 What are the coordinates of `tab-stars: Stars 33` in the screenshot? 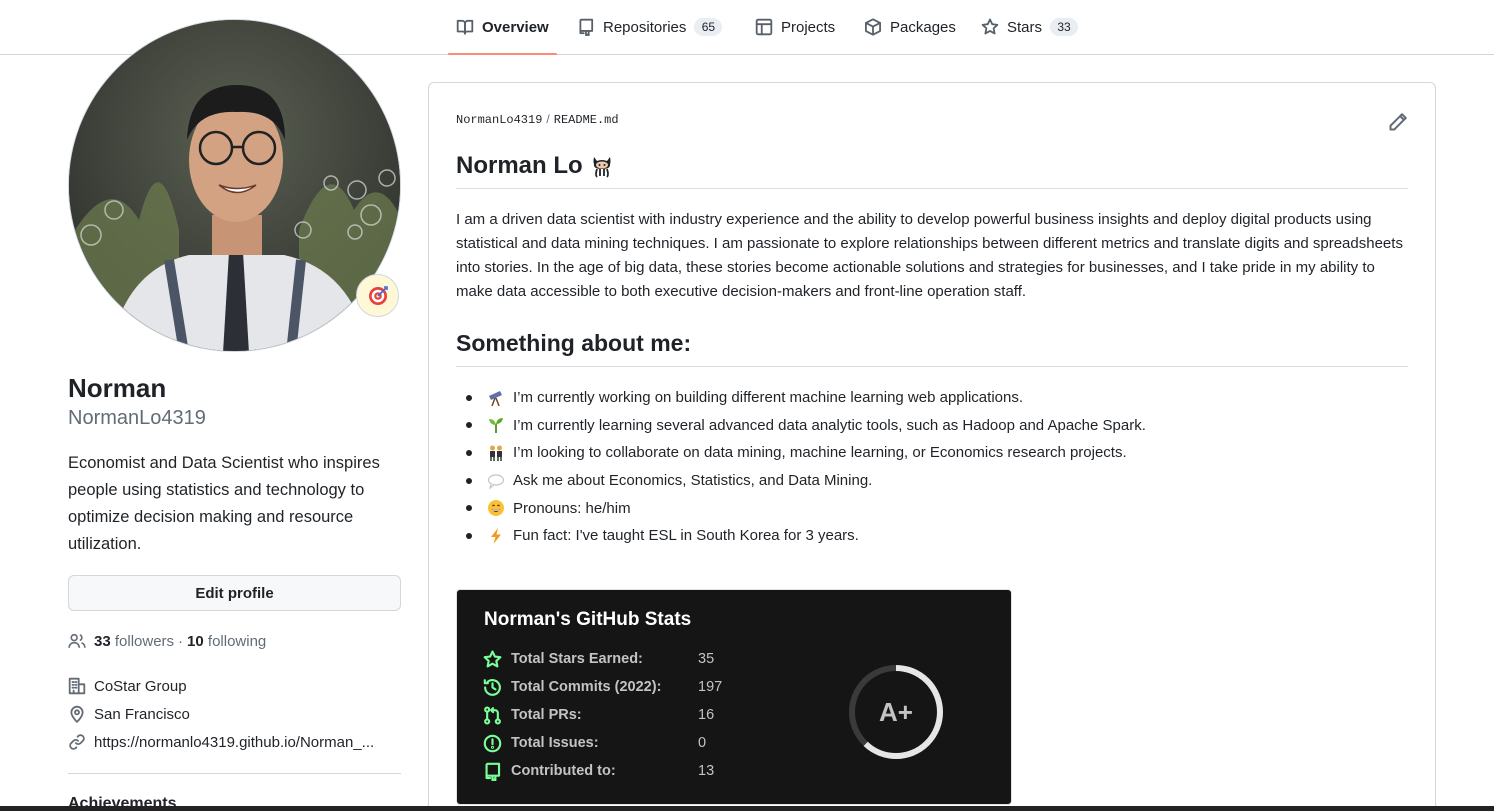 It's located at (1030, 27).